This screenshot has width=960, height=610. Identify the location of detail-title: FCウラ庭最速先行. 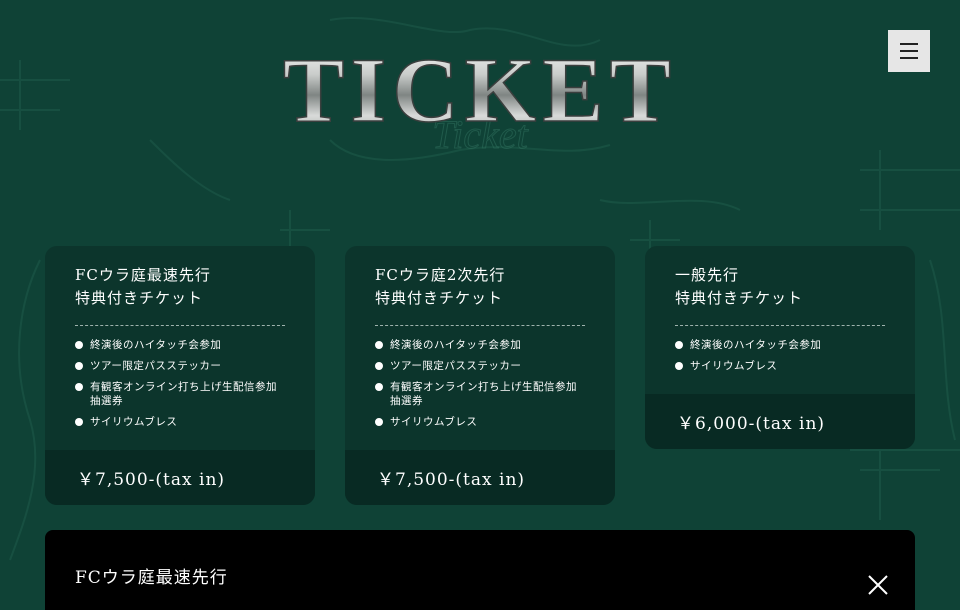
(151, 578).